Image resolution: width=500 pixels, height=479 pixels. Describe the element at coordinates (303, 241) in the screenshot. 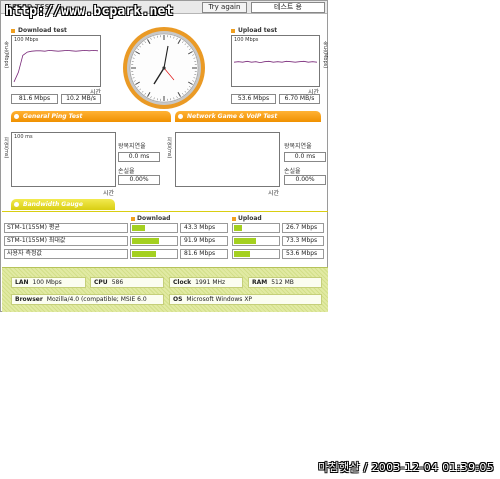

I see `bw-upload-value: 73.3 Mbps` at that location.